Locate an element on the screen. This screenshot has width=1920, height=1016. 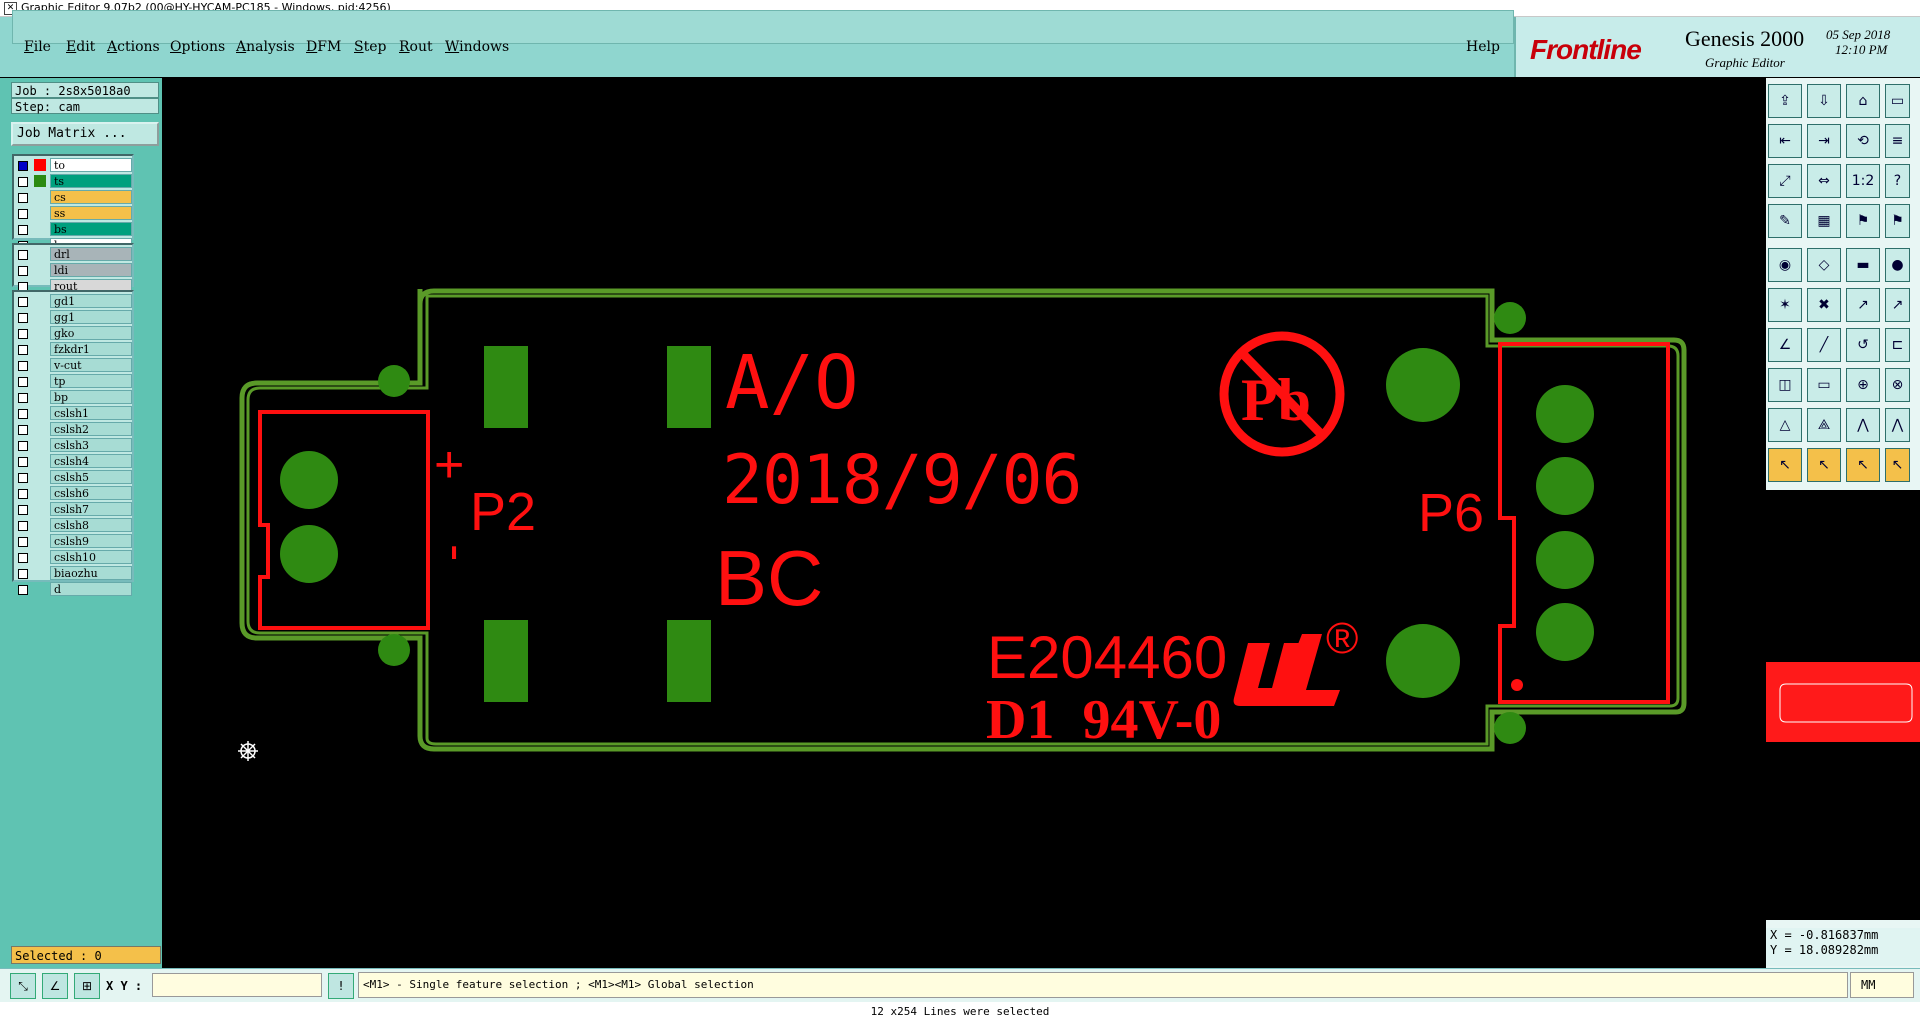
layer-row: tp is located at coordinates (73, 381).